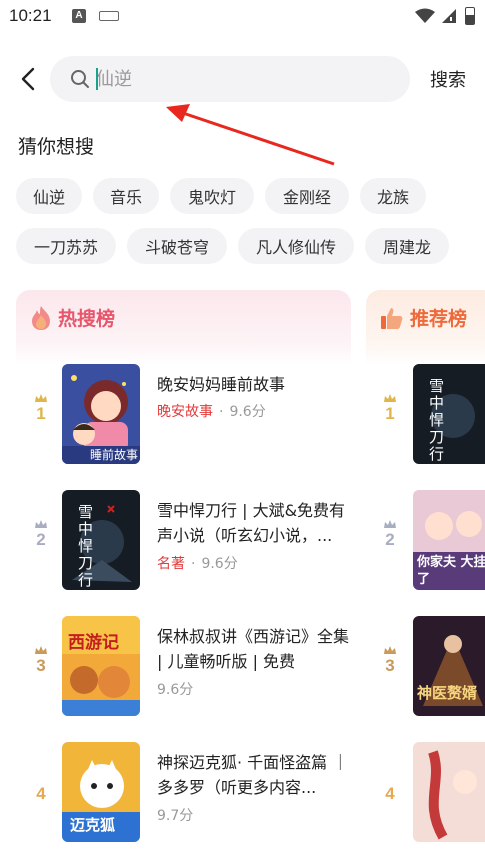  I want to click on suggest-chip: 金刚经, so click(307, 196).